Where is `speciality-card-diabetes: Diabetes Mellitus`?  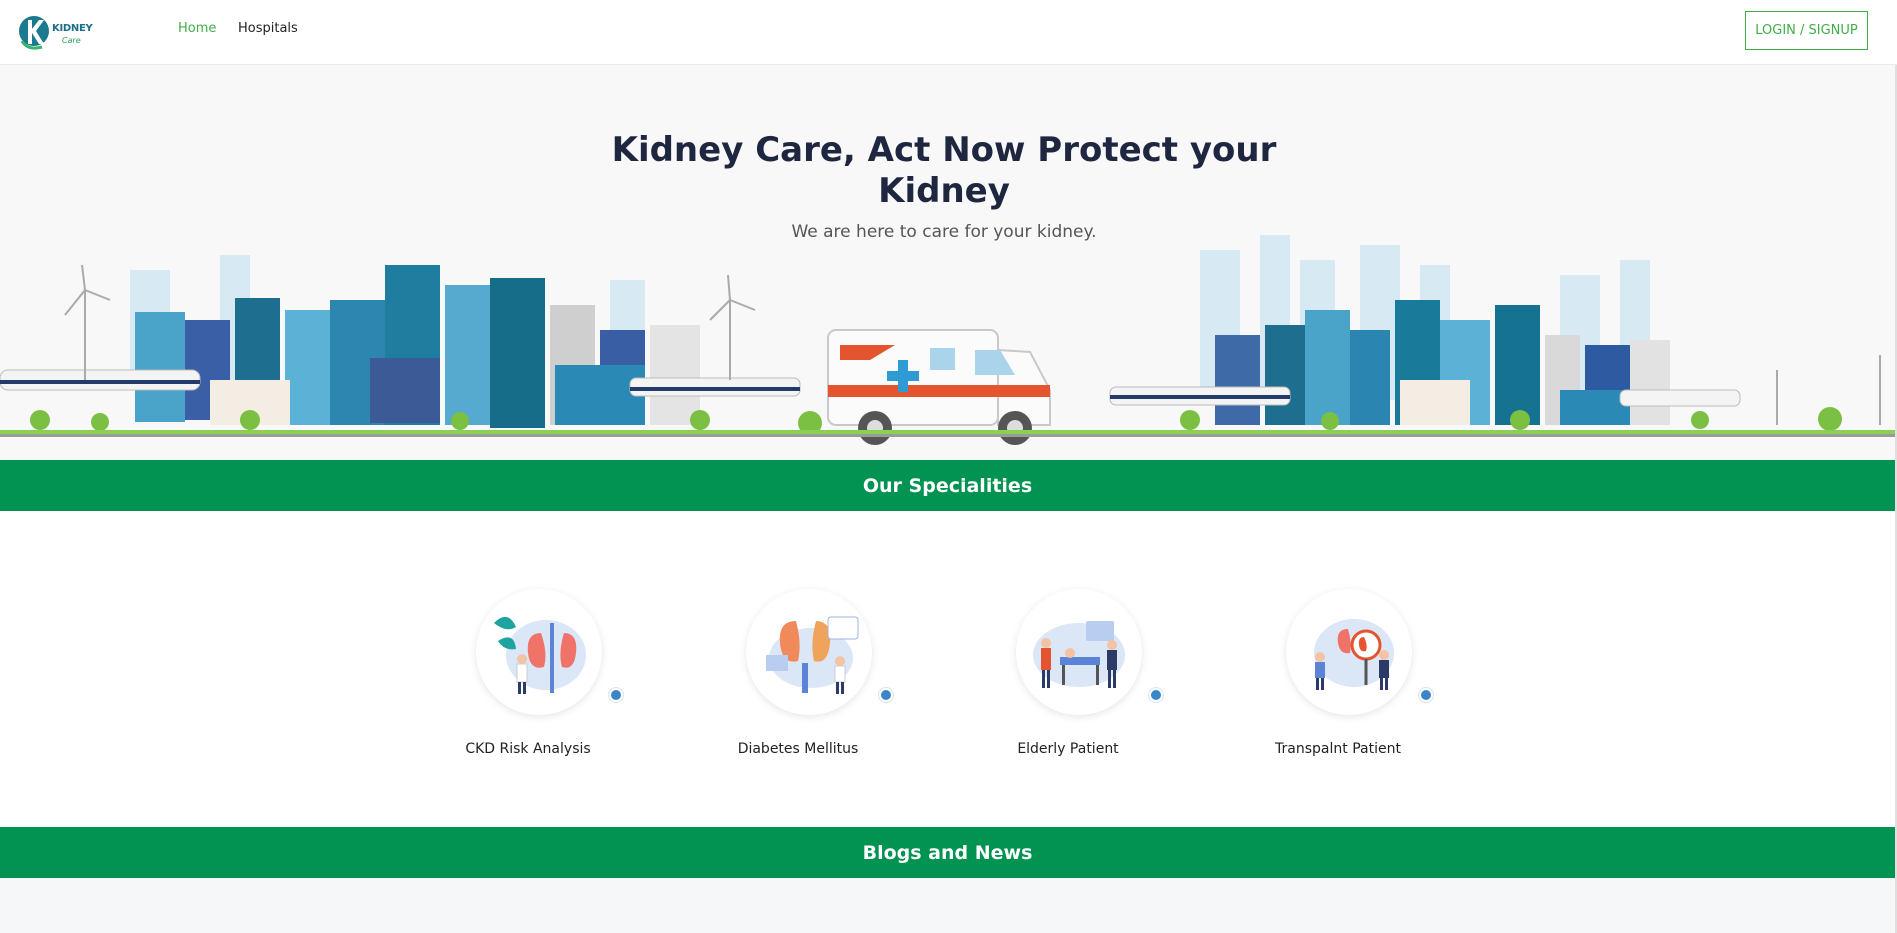 speciality-card-diabetes: Diabetes Mellitus is located at coordinates (800, 678).